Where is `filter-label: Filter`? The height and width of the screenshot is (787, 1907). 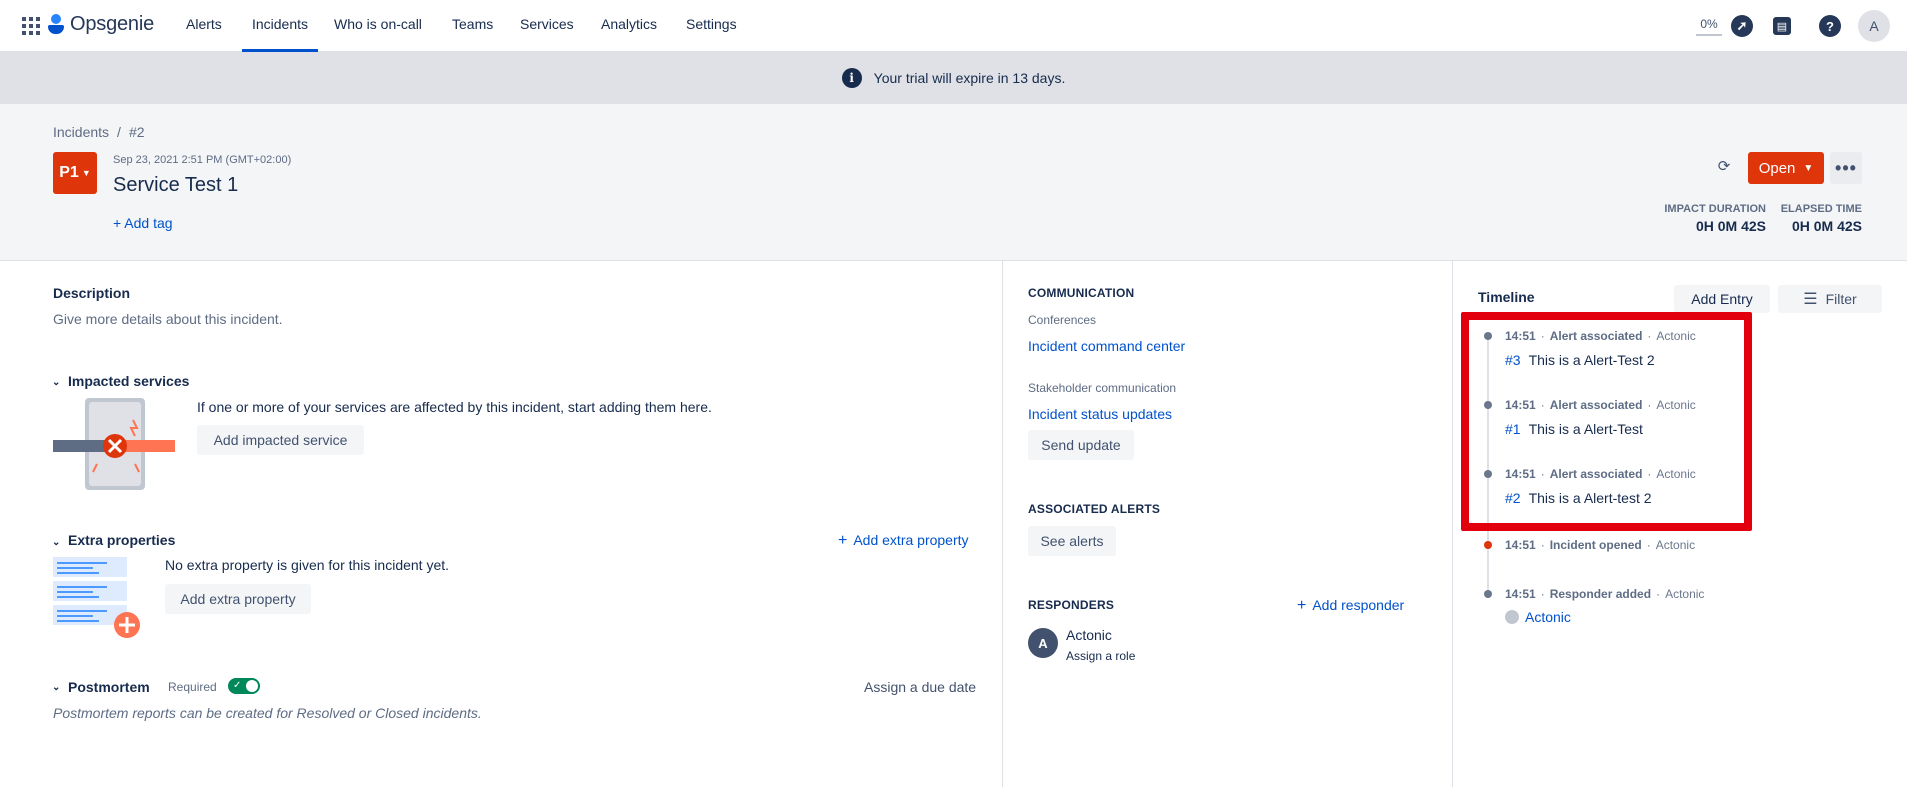
filter-label: Filter is located at coordinates (1841, 299).